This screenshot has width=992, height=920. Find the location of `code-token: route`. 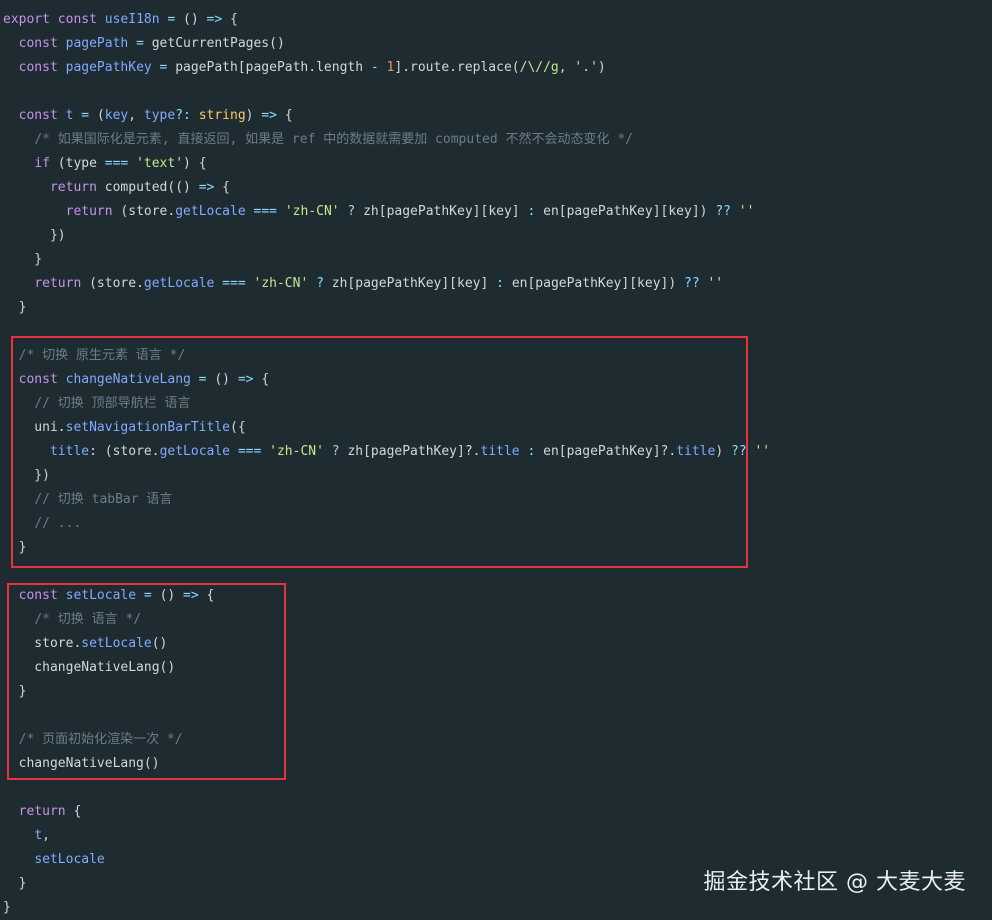

code-token: route is located at coordinates (430, 67).